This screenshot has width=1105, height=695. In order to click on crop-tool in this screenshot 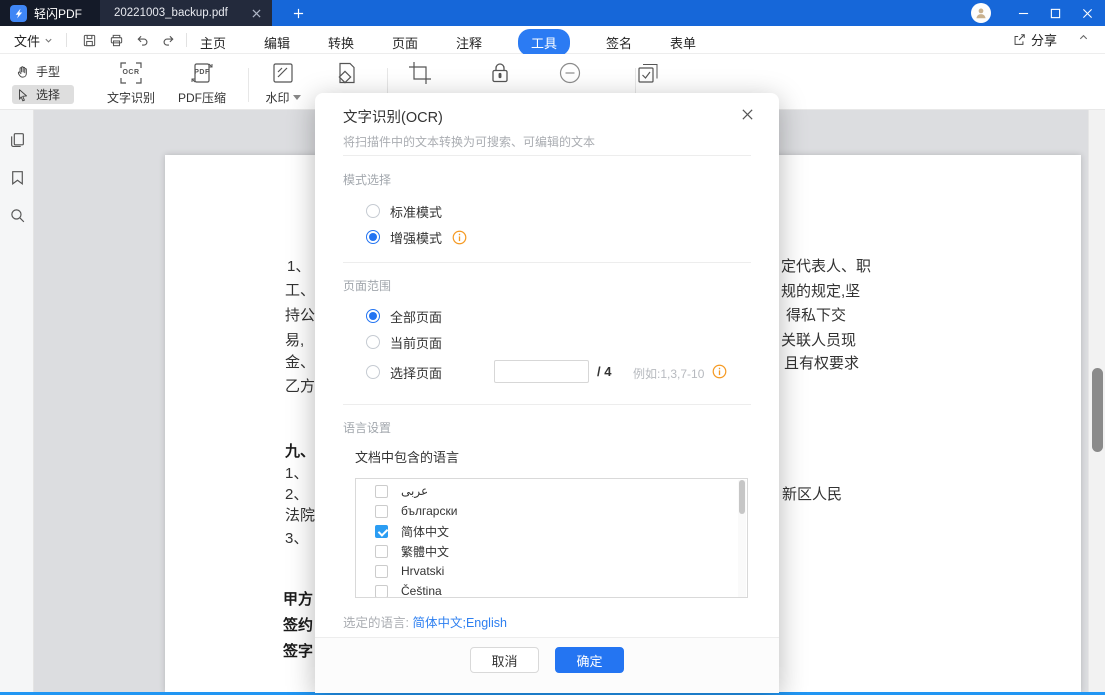, I will do `click(420, 73)`.